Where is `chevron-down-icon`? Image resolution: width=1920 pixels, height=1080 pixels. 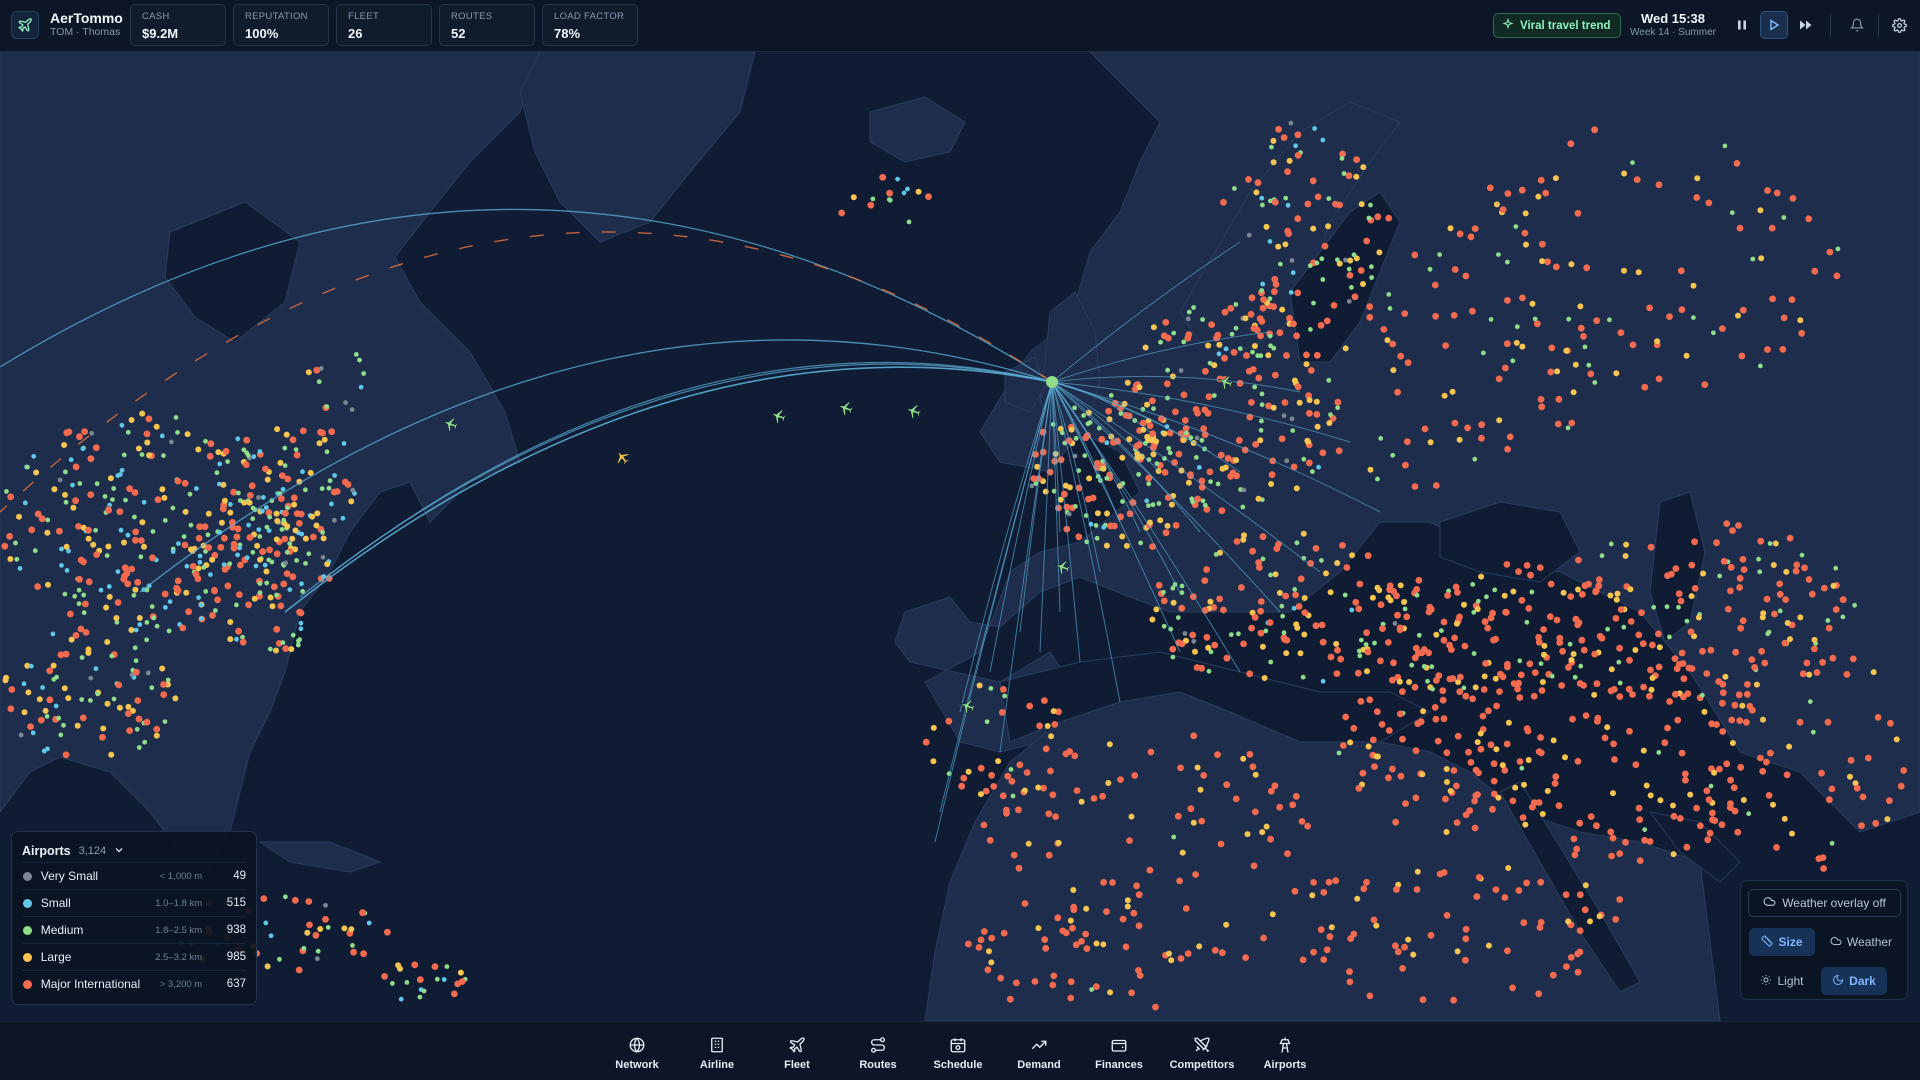 chevron-down-icon is located at coordinates (119, 851).